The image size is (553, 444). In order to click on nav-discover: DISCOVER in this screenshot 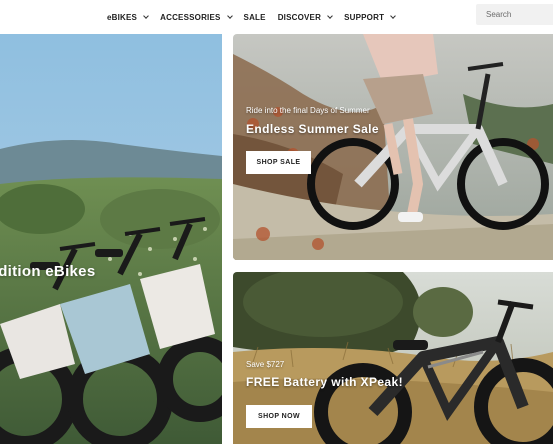, I will do `click(305, 17)`.